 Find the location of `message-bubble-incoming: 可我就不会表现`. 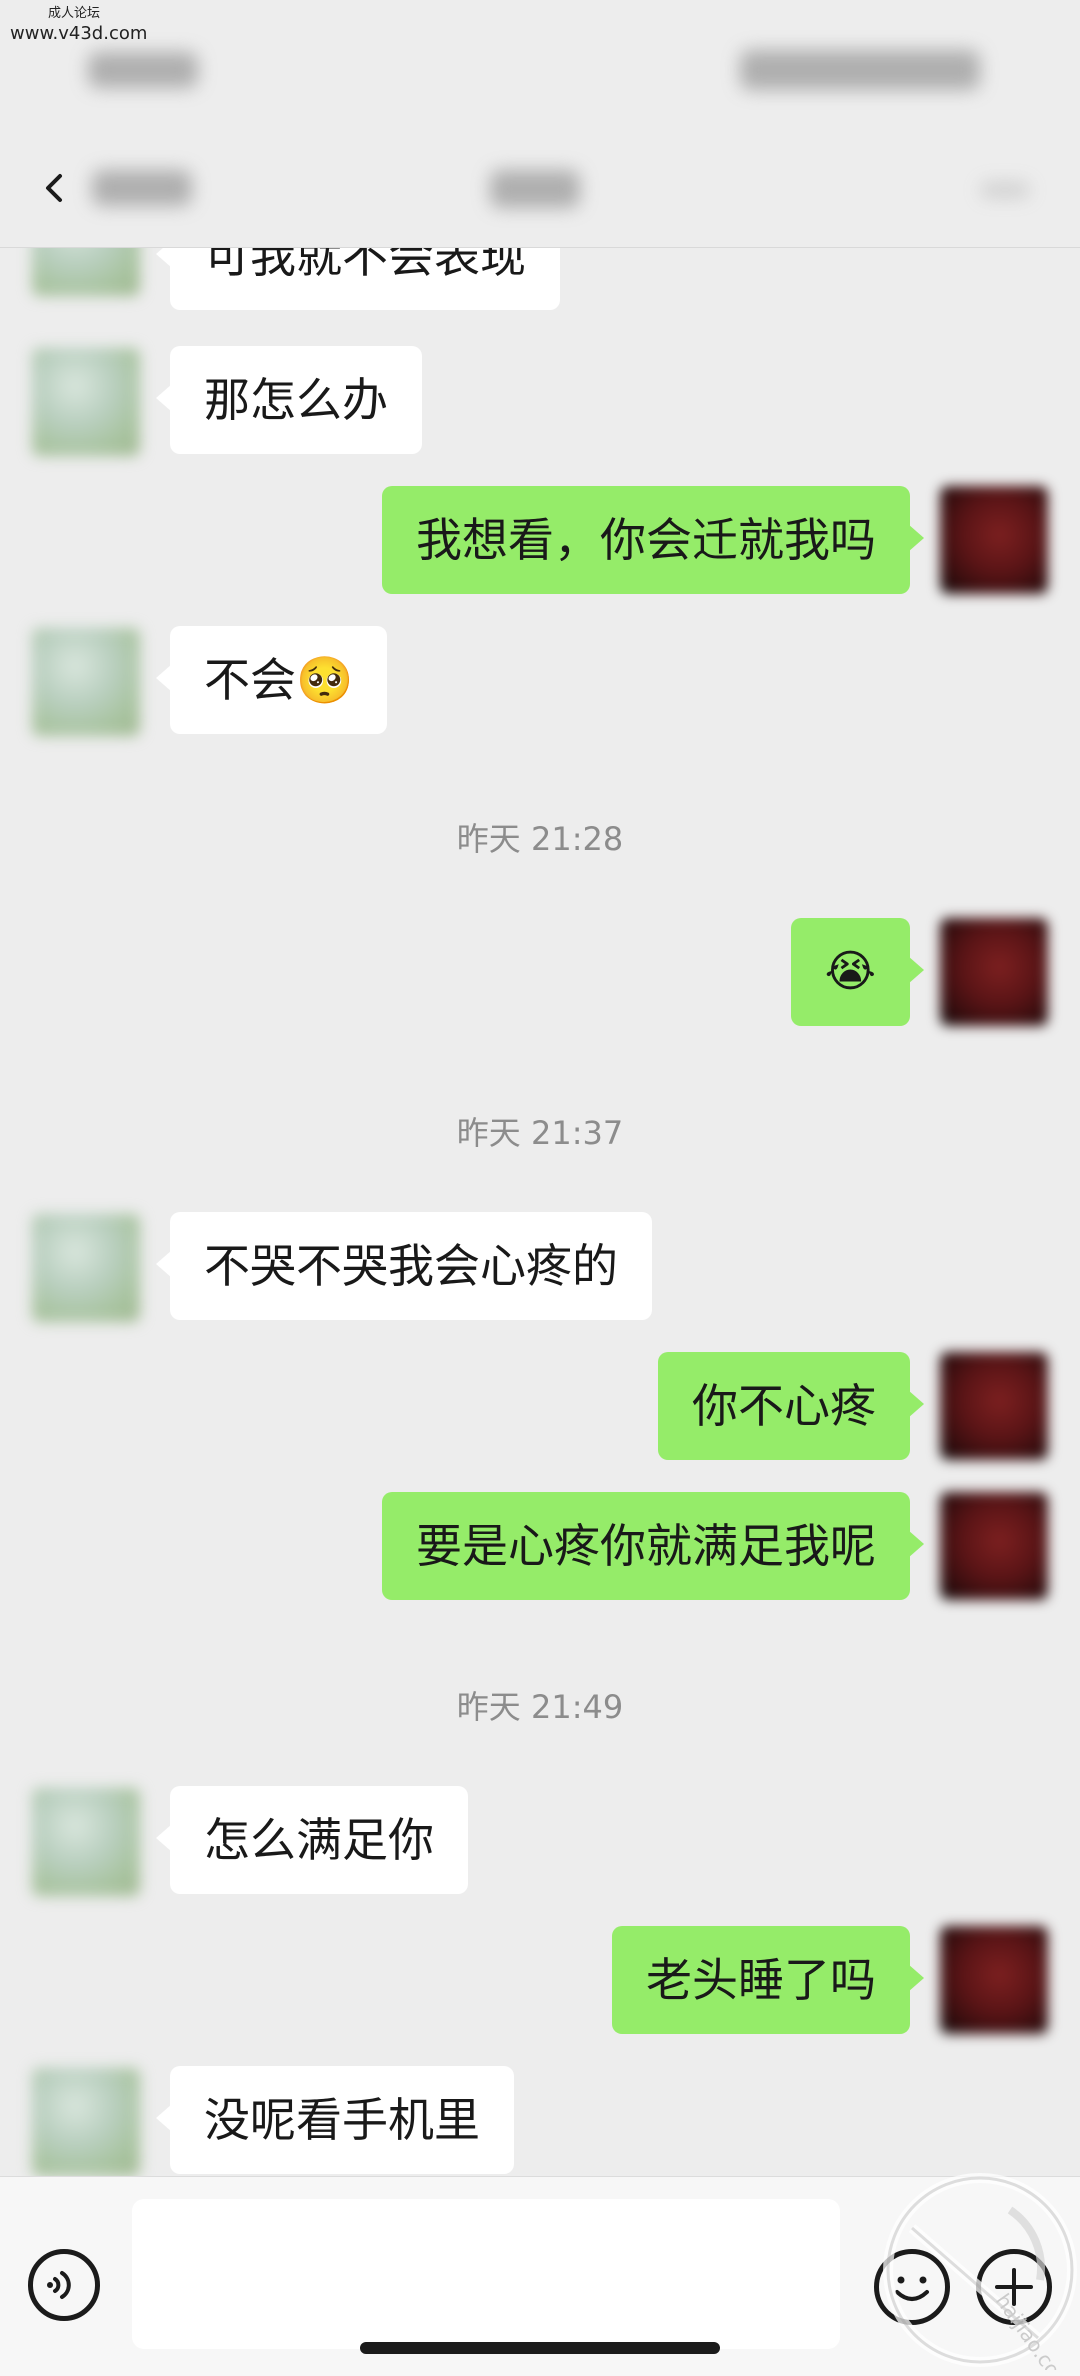

message-bubble-incoming: 可我就不会表现 is located at coordinates (358, 279).